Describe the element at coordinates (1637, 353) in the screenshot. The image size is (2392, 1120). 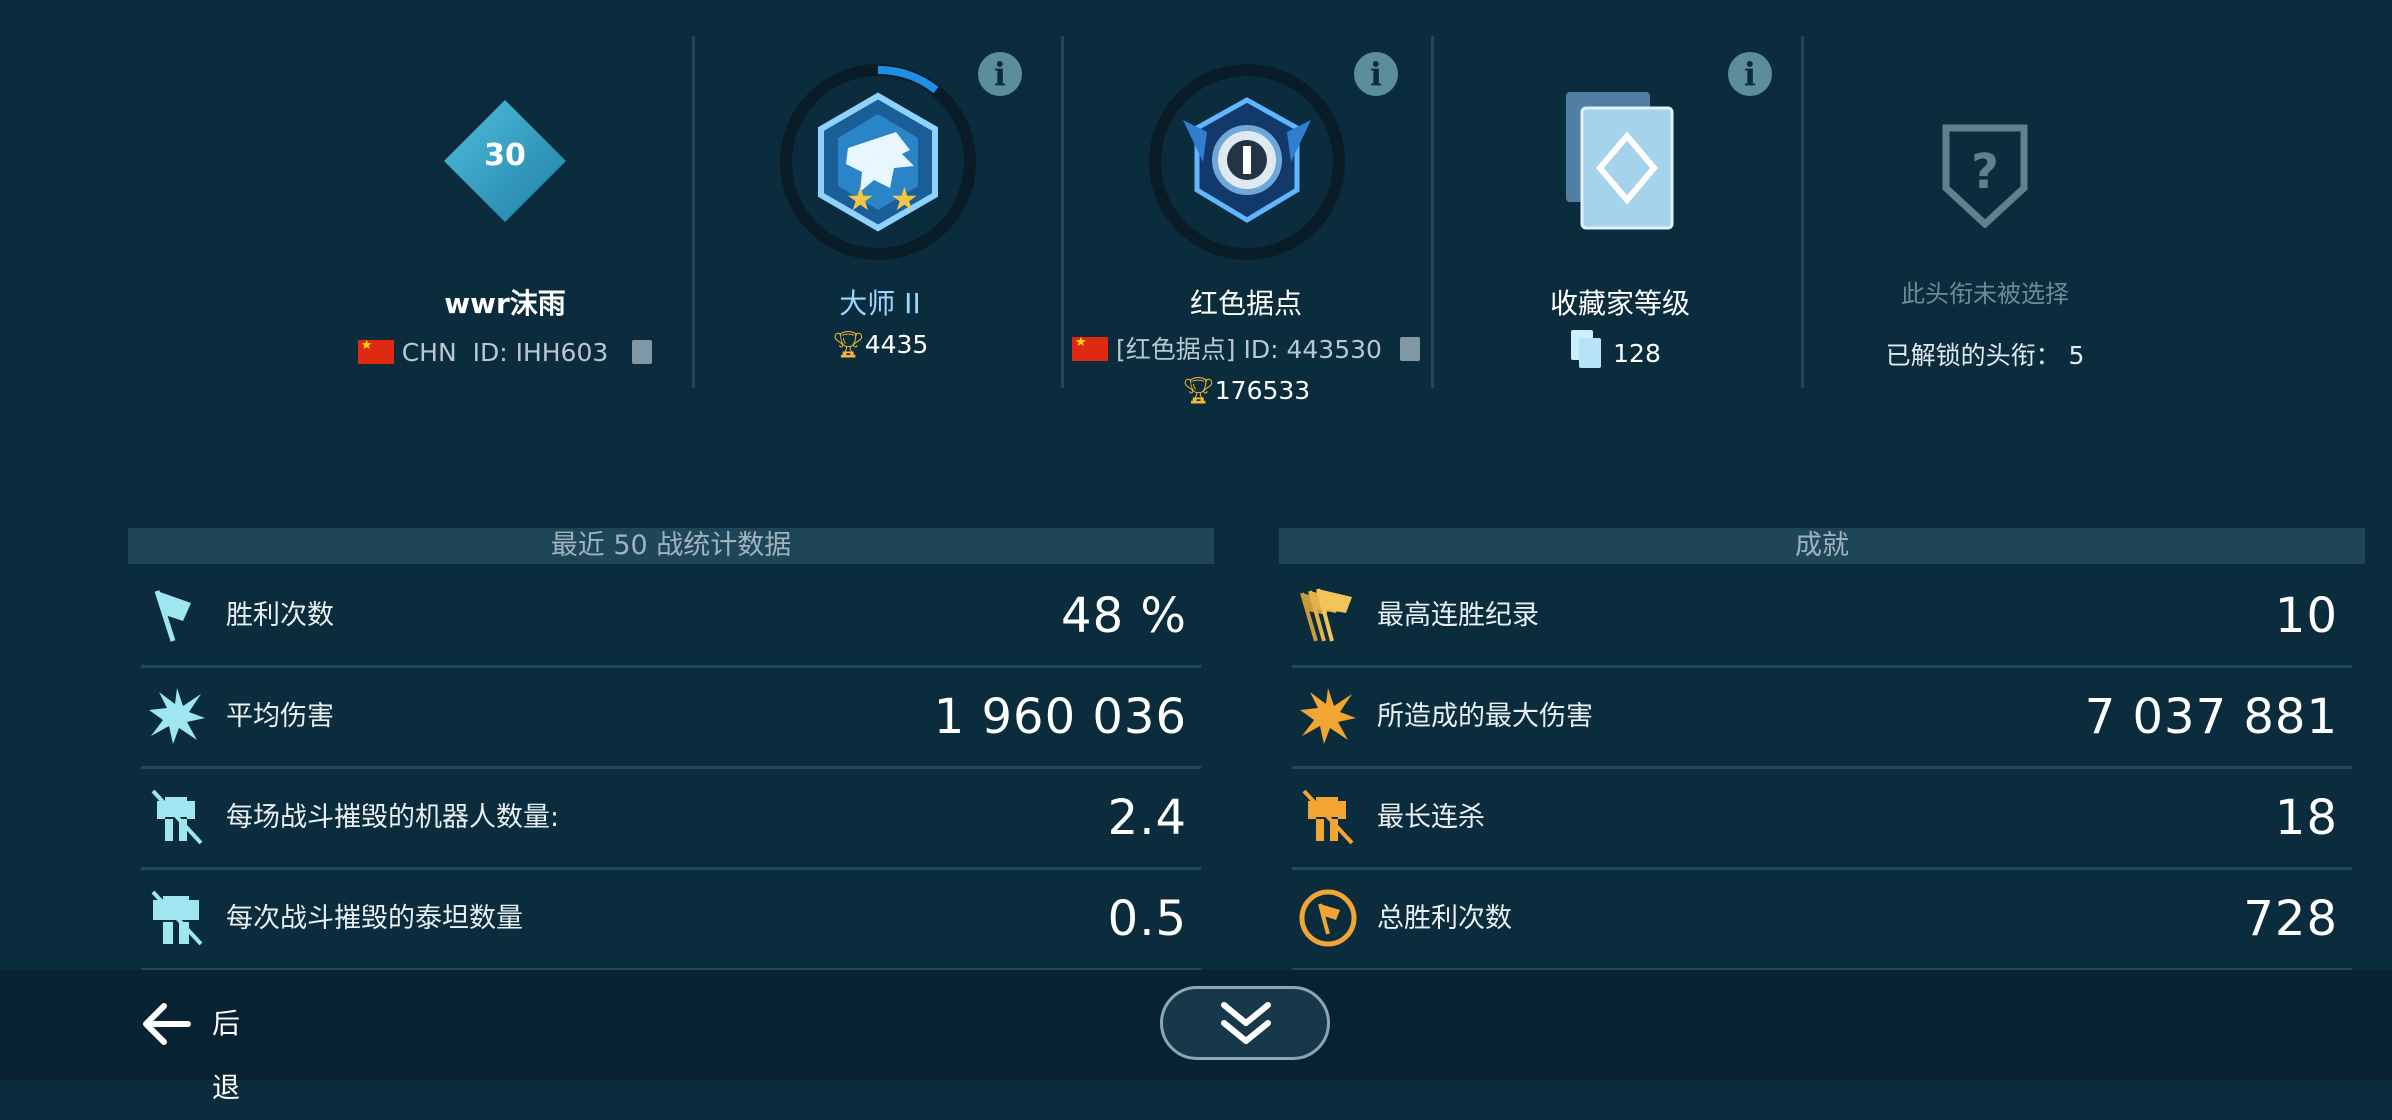
I see `collector-count: 128` at that location.